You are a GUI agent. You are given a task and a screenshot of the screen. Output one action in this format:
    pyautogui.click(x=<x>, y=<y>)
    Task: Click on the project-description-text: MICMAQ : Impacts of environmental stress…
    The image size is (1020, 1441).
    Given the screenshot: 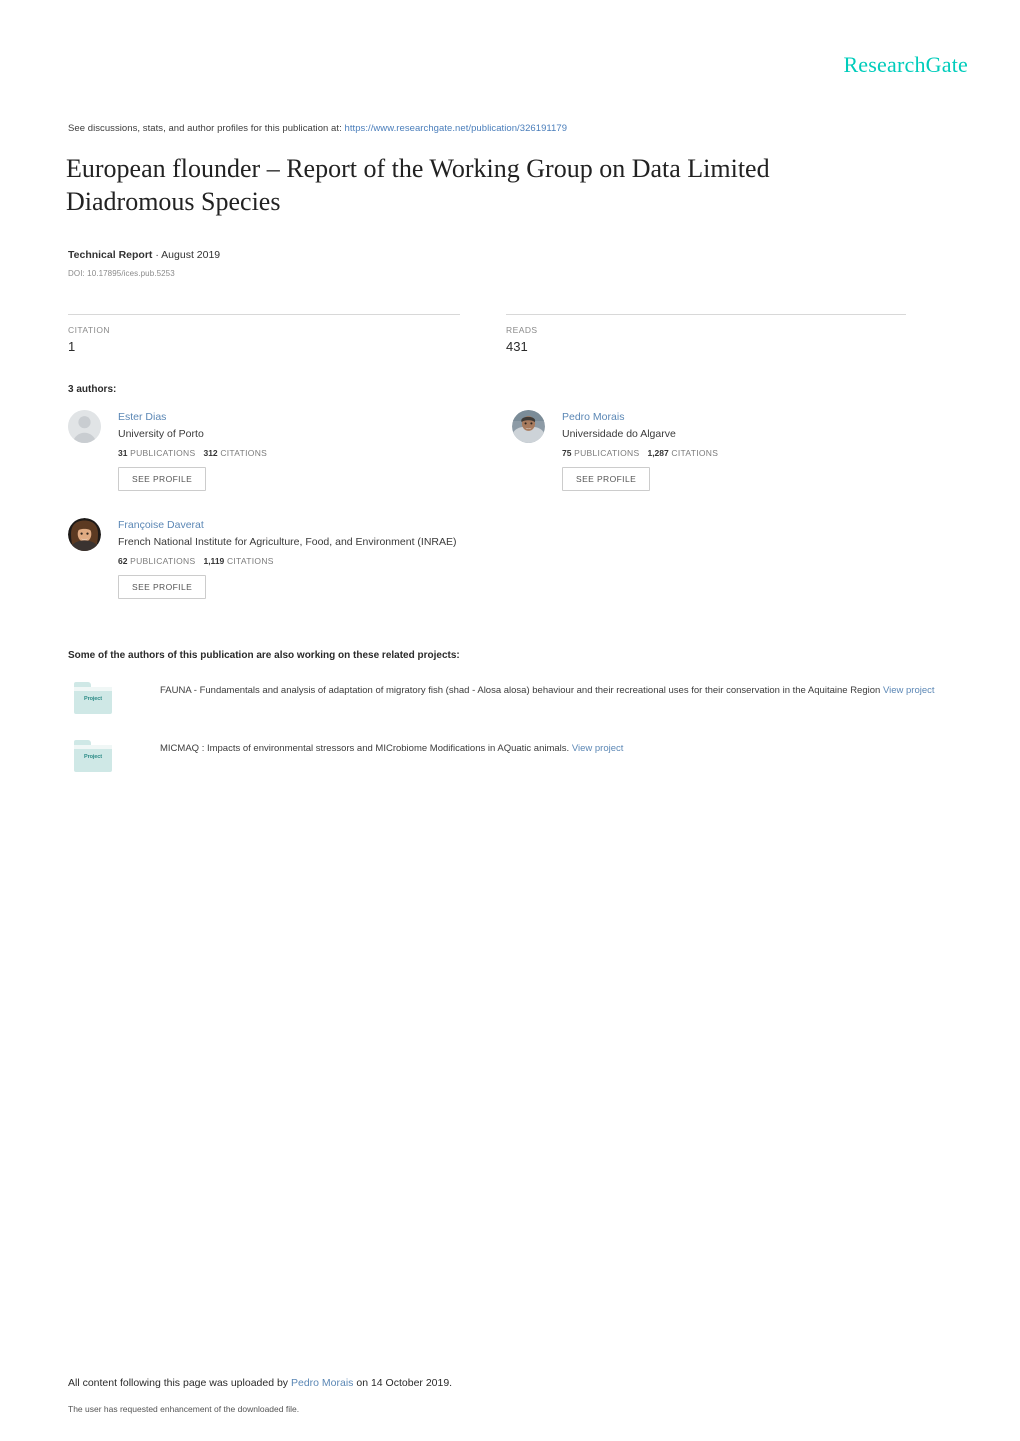 What is the action you would take?
    pyautogui.click(x=365, y=748)
    